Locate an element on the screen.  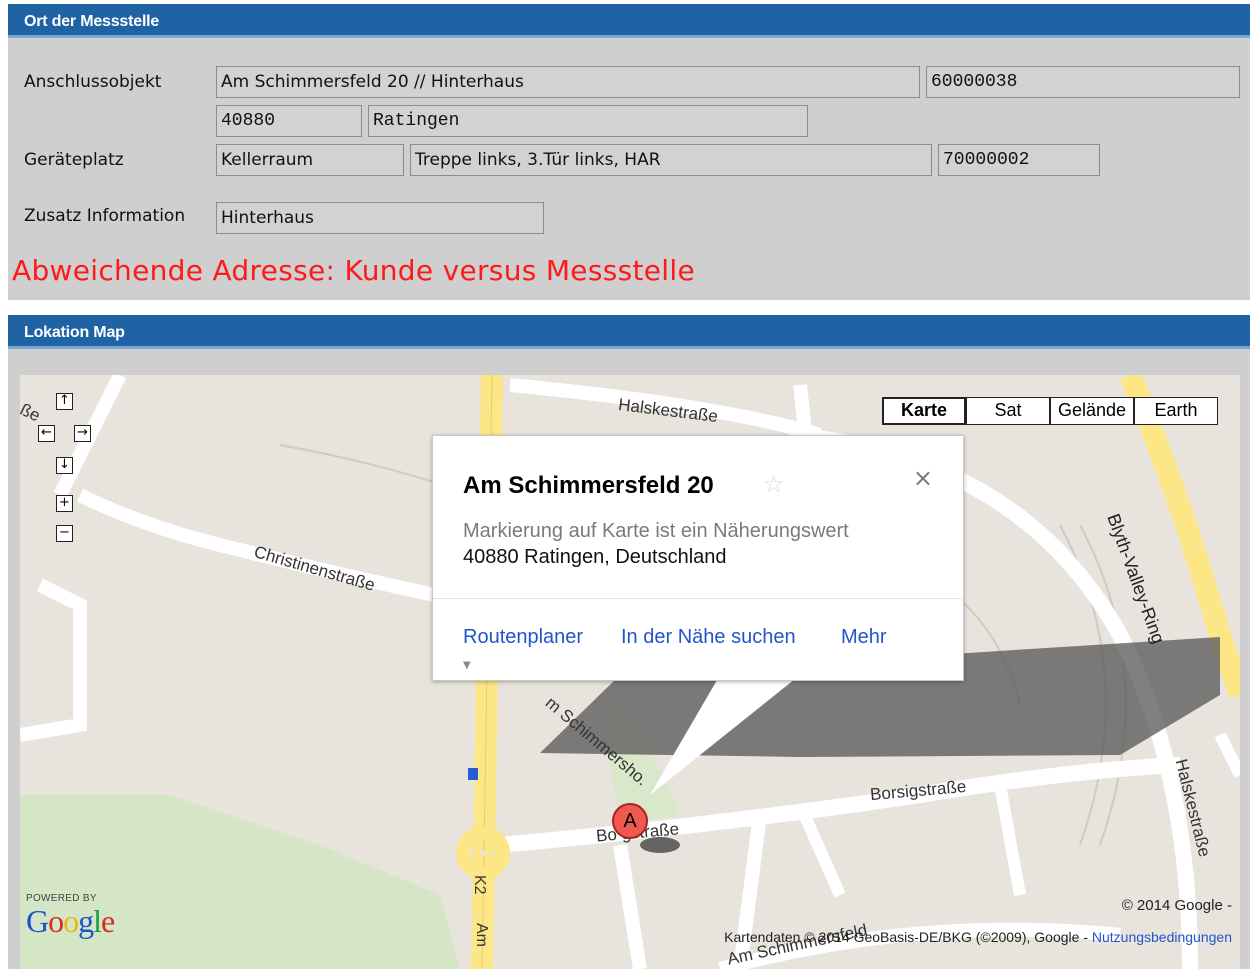
city-field: Ratingen is located at coordinates (588, 121).